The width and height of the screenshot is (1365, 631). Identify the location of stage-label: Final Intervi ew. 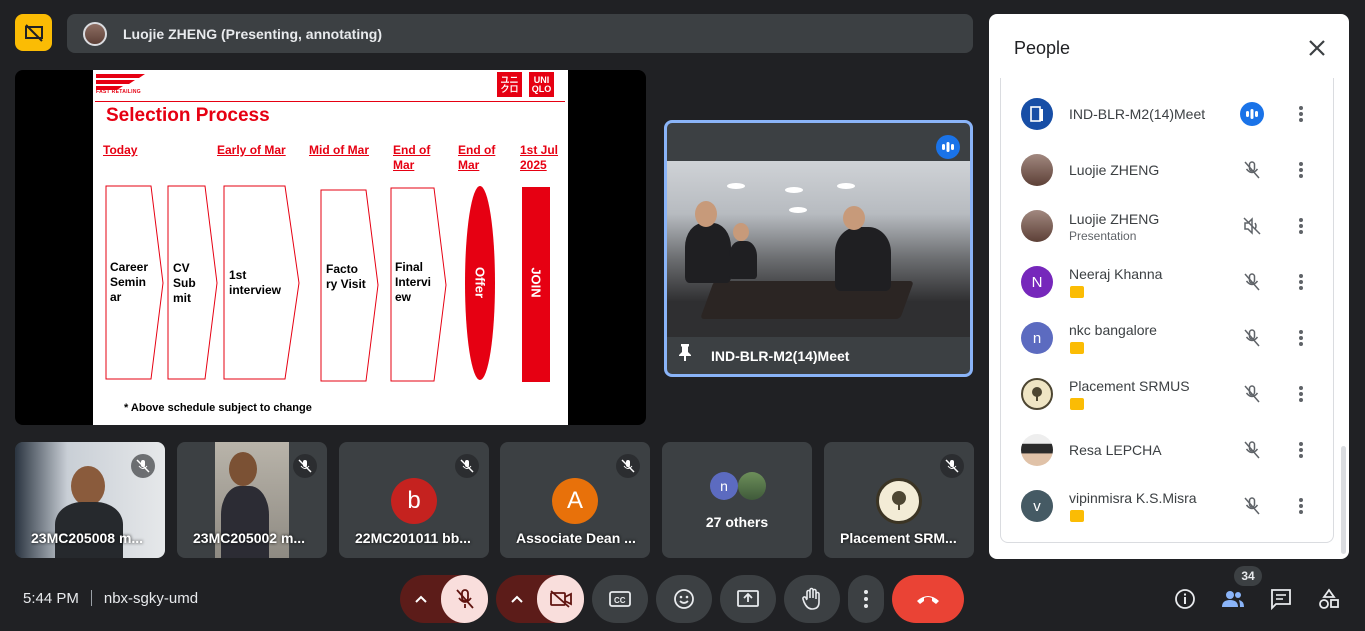
(413, 282).